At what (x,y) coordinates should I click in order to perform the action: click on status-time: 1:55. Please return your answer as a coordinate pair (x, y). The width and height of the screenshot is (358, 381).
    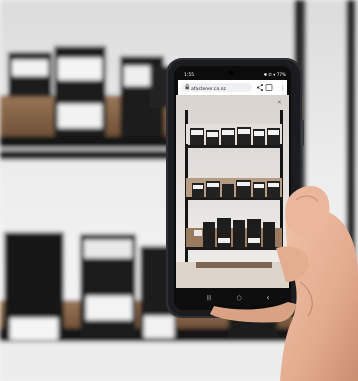
    Looking at the image, I should click on (189, 75).